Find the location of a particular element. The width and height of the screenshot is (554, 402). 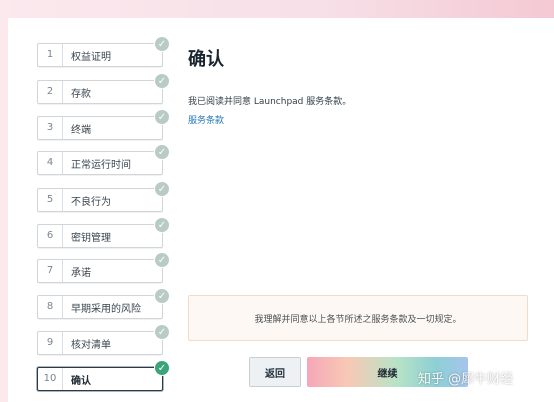

step-label: 承诺 is located at coordinates (81, 273).